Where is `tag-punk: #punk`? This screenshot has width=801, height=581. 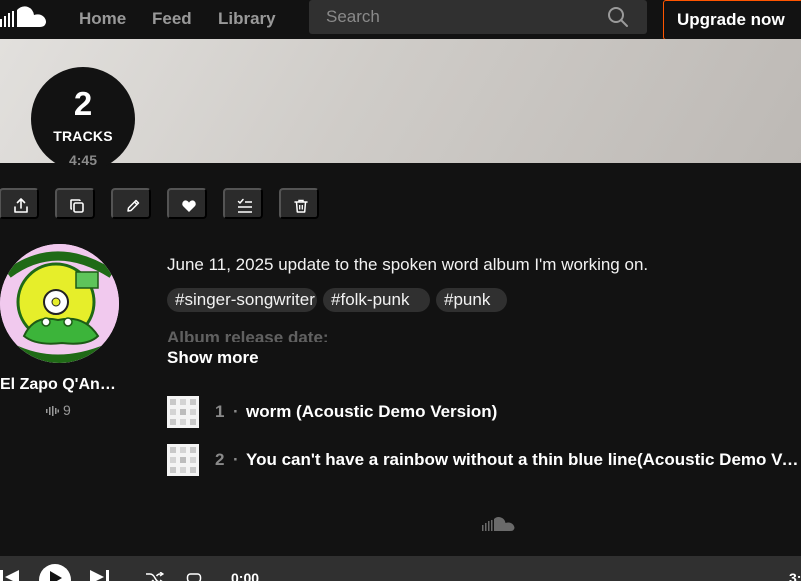 tag-punk: #punk is located at coordinates (471, 300).